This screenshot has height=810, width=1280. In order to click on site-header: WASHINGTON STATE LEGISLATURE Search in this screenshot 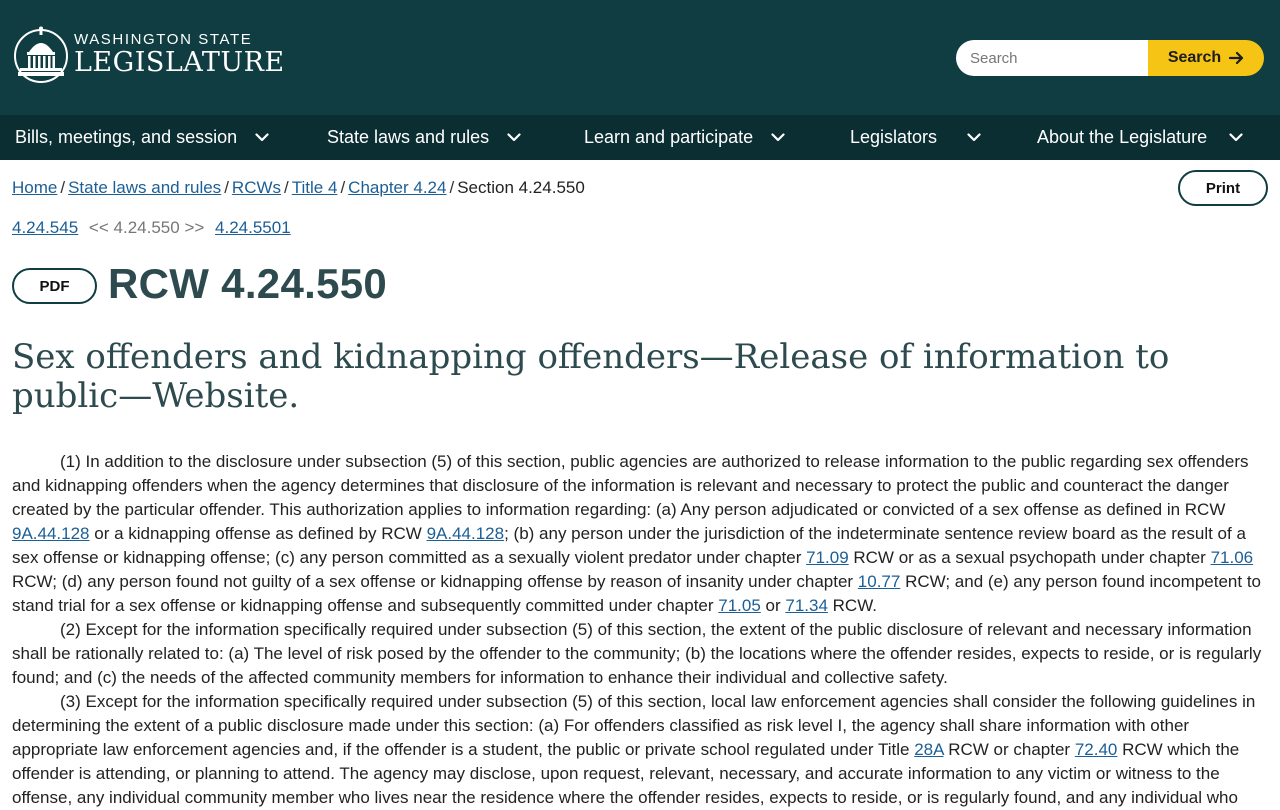, I will do `click(640, 57)`.